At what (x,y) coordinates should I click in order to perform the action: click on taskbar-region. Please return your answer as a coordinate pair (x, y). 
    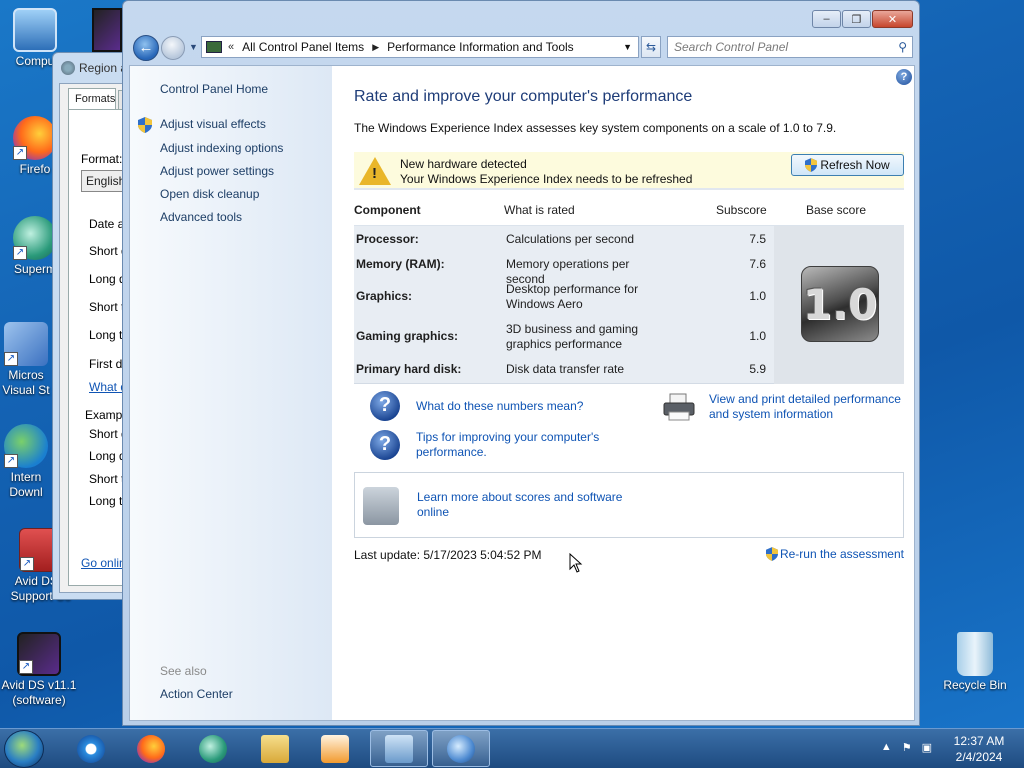
    Looking at the image, I should click on (461, 748).